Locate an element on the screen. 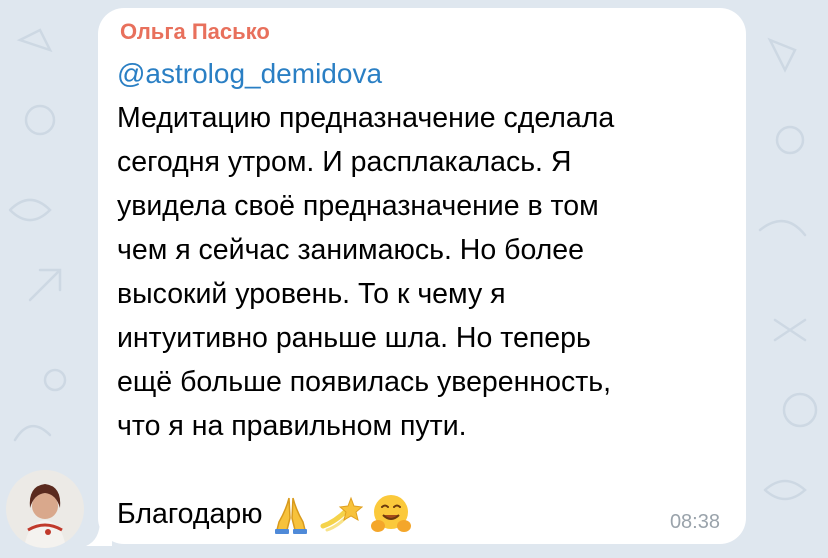 The width and height of the screenshot is (828, 558). message-line: высокий уровень. То к чему я is located at coordinates (311, 294).